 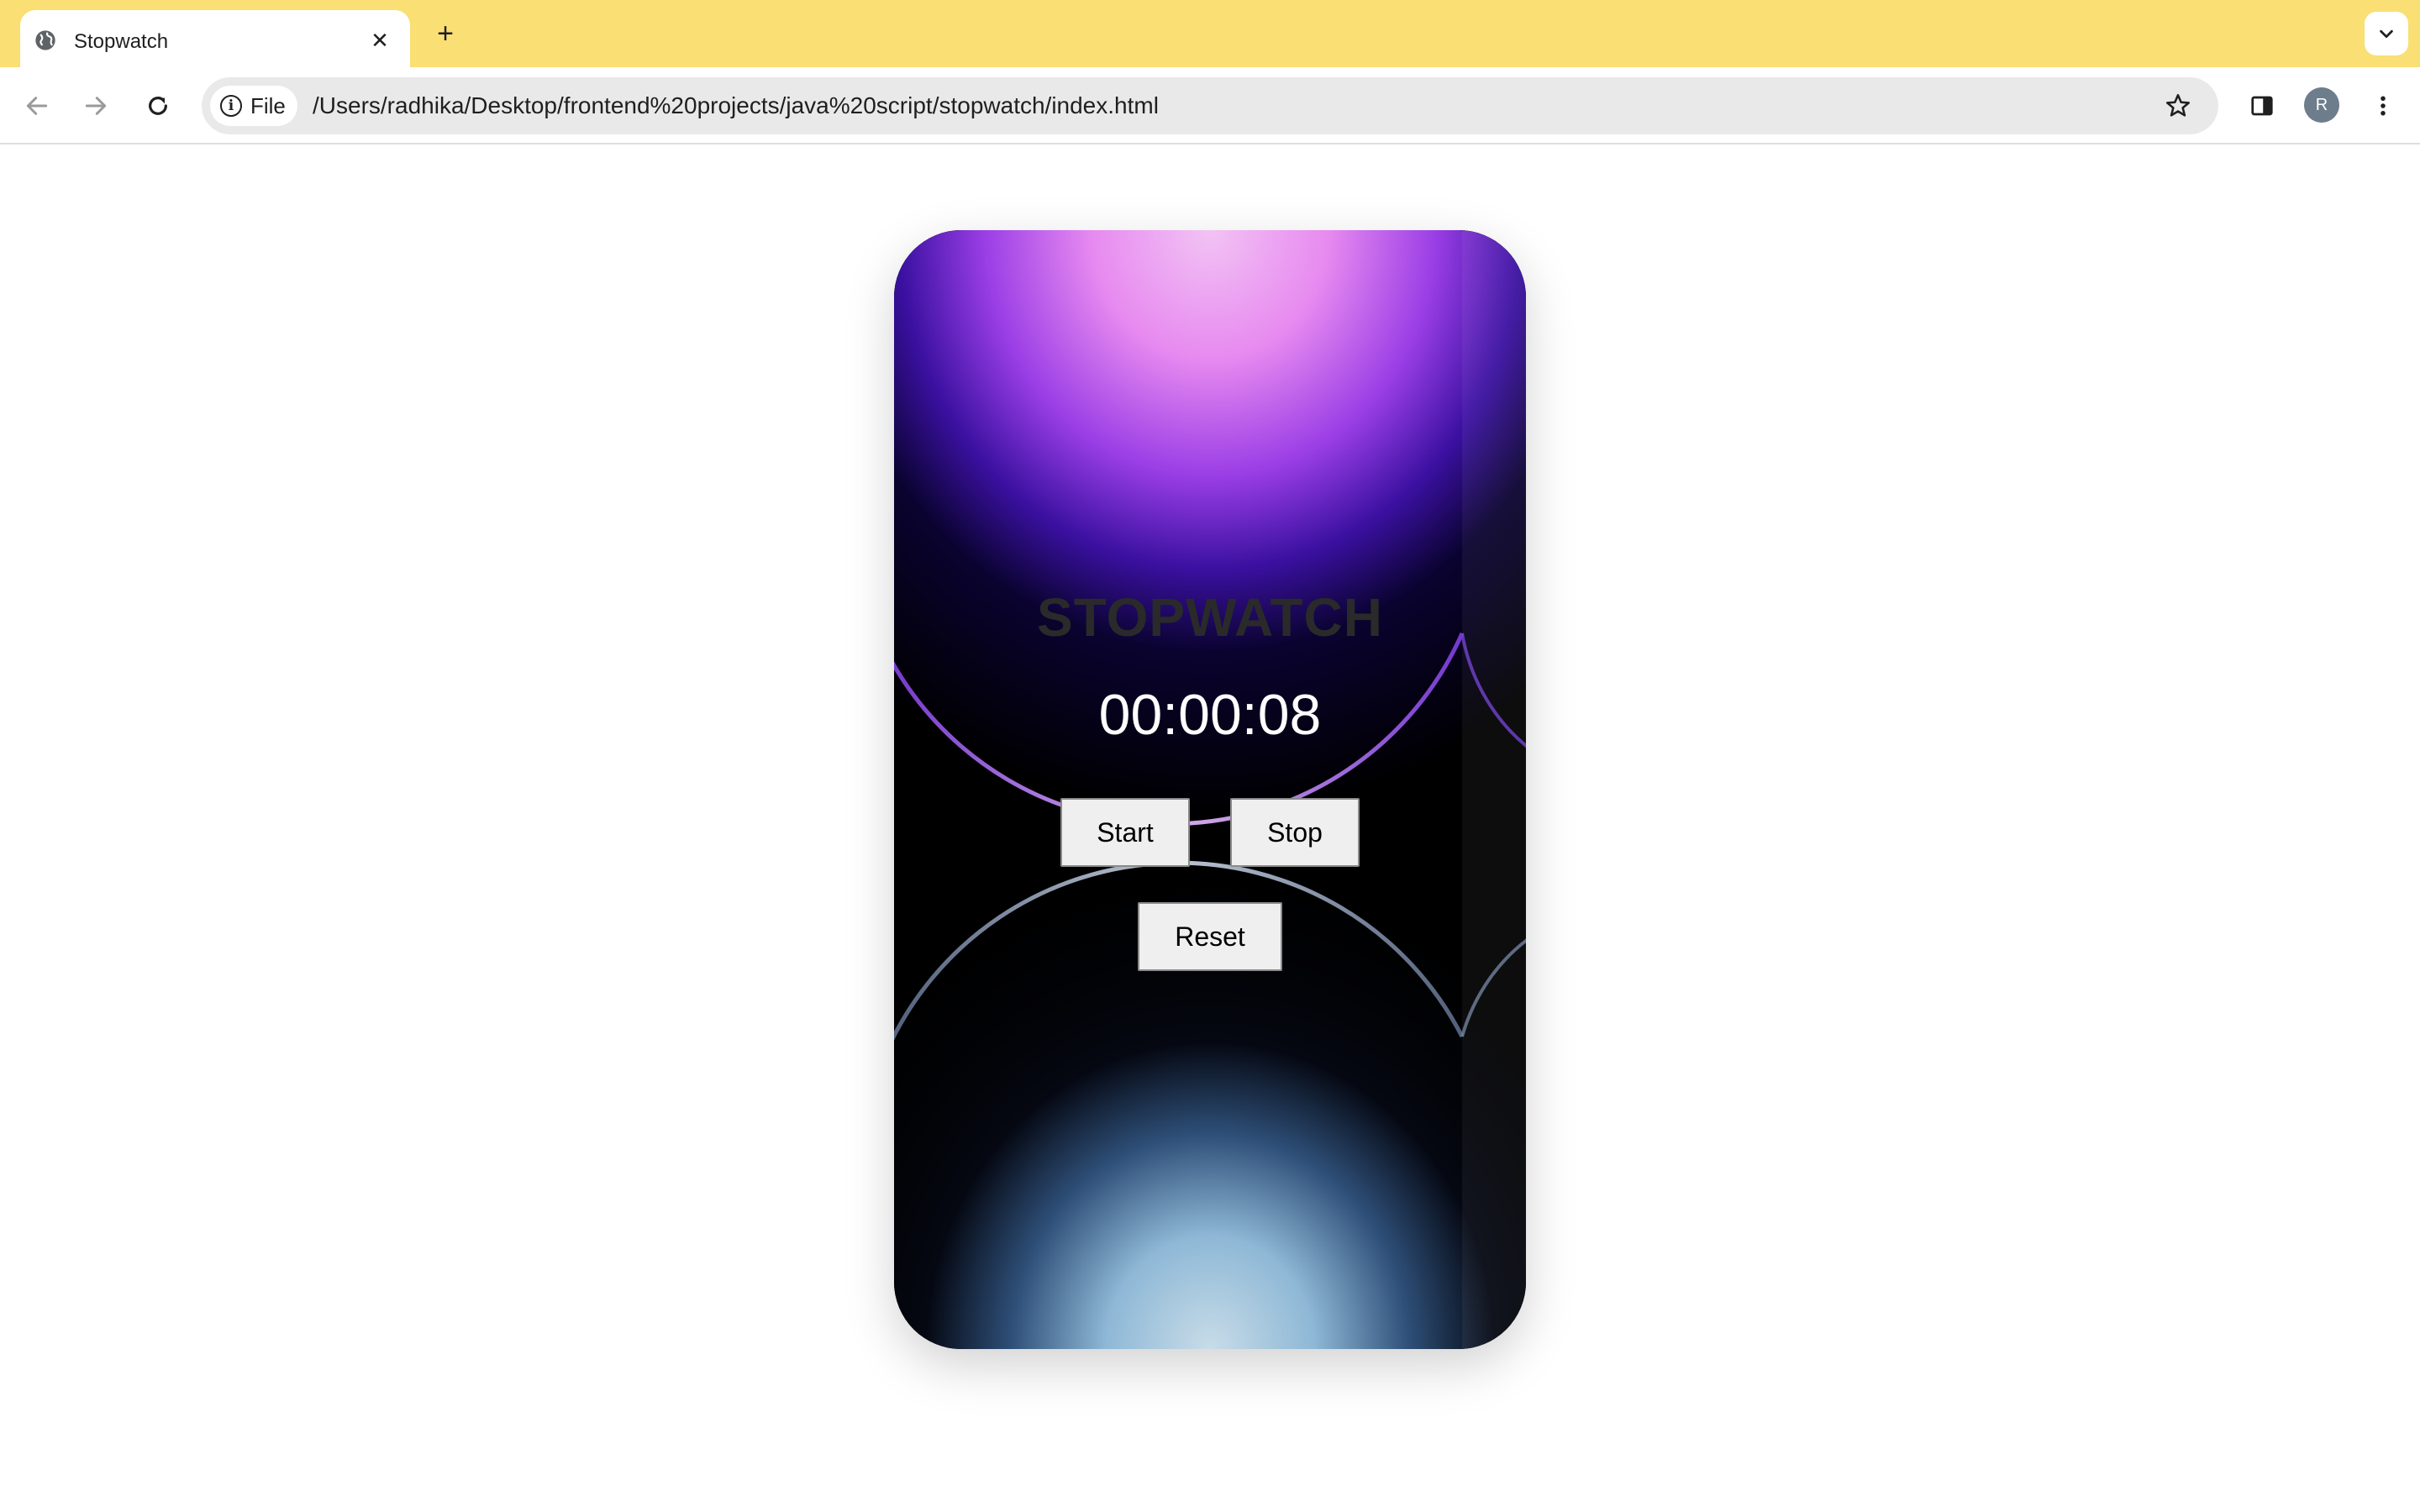 I want to click on arrow-right-icon, so click(x=96, y=106).